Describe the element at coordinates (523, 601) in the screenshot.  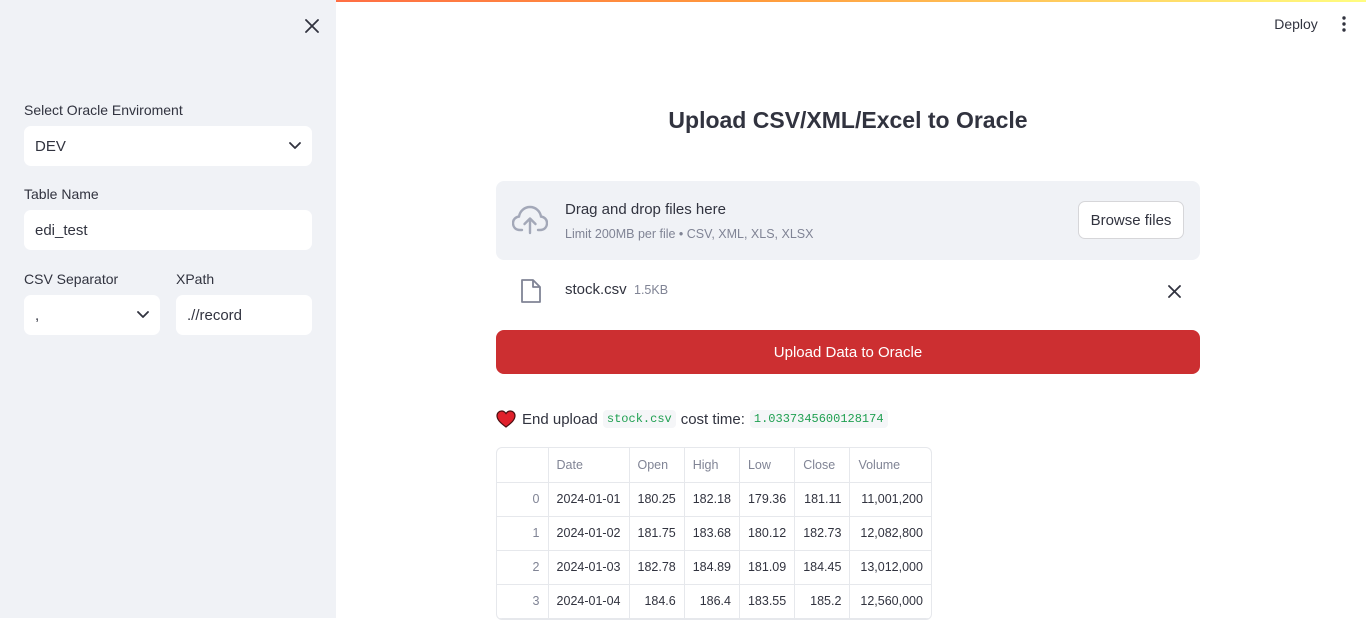
I see `table-cell: 3` at that location.